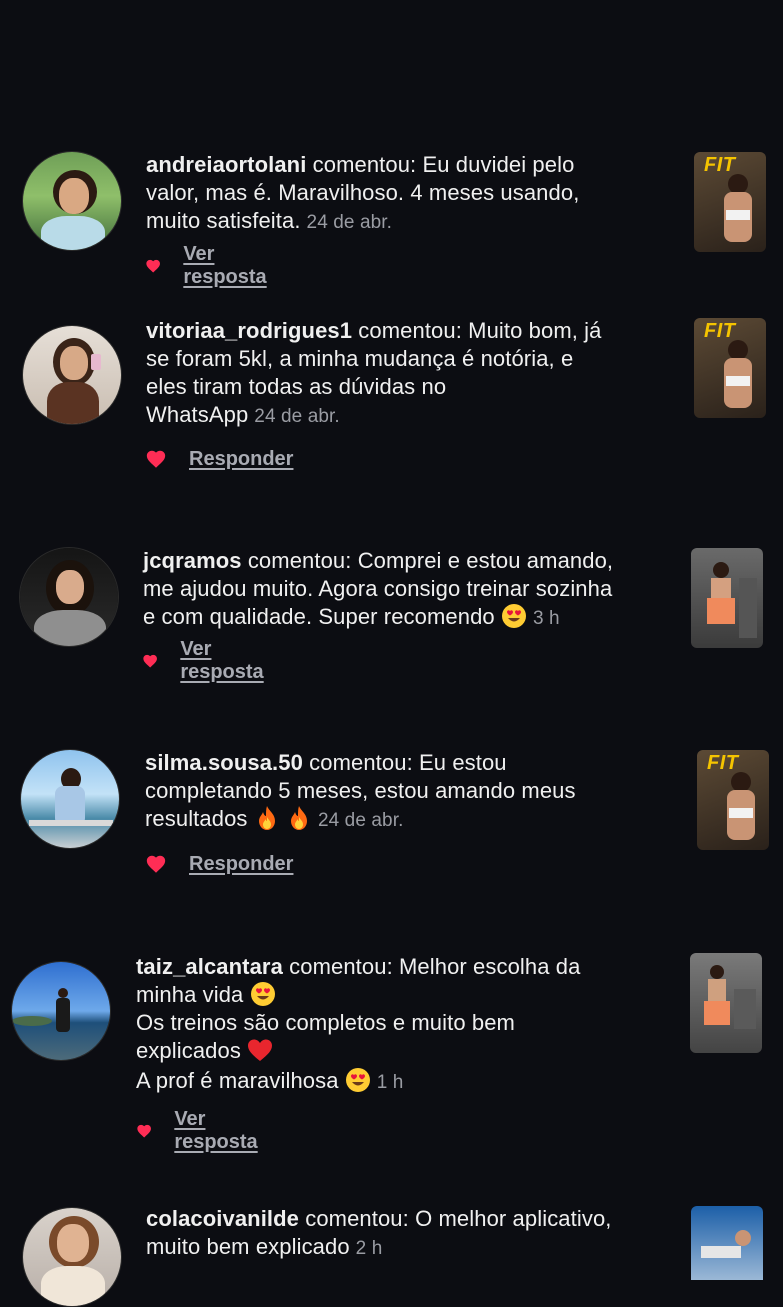  Describe the element at coordinates (248, 1246) in the screenshot. I see `comment-line: muito bem explicado` at that location.